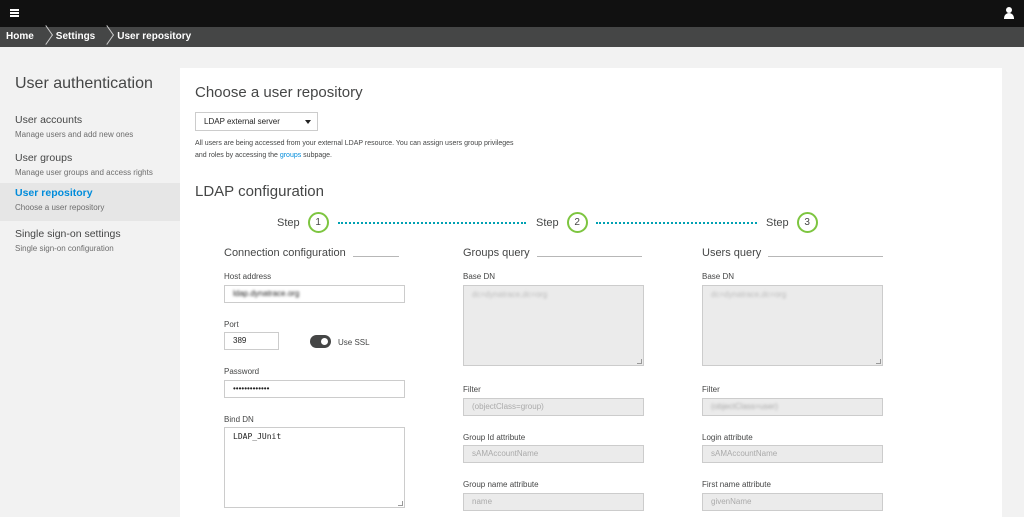 Image resolution: width=1024 pixels, height=517 pixels. Describe the element at coordinates (727, 437) in the screenshot. I see `login-attribute-label: Login attribute` at that location.